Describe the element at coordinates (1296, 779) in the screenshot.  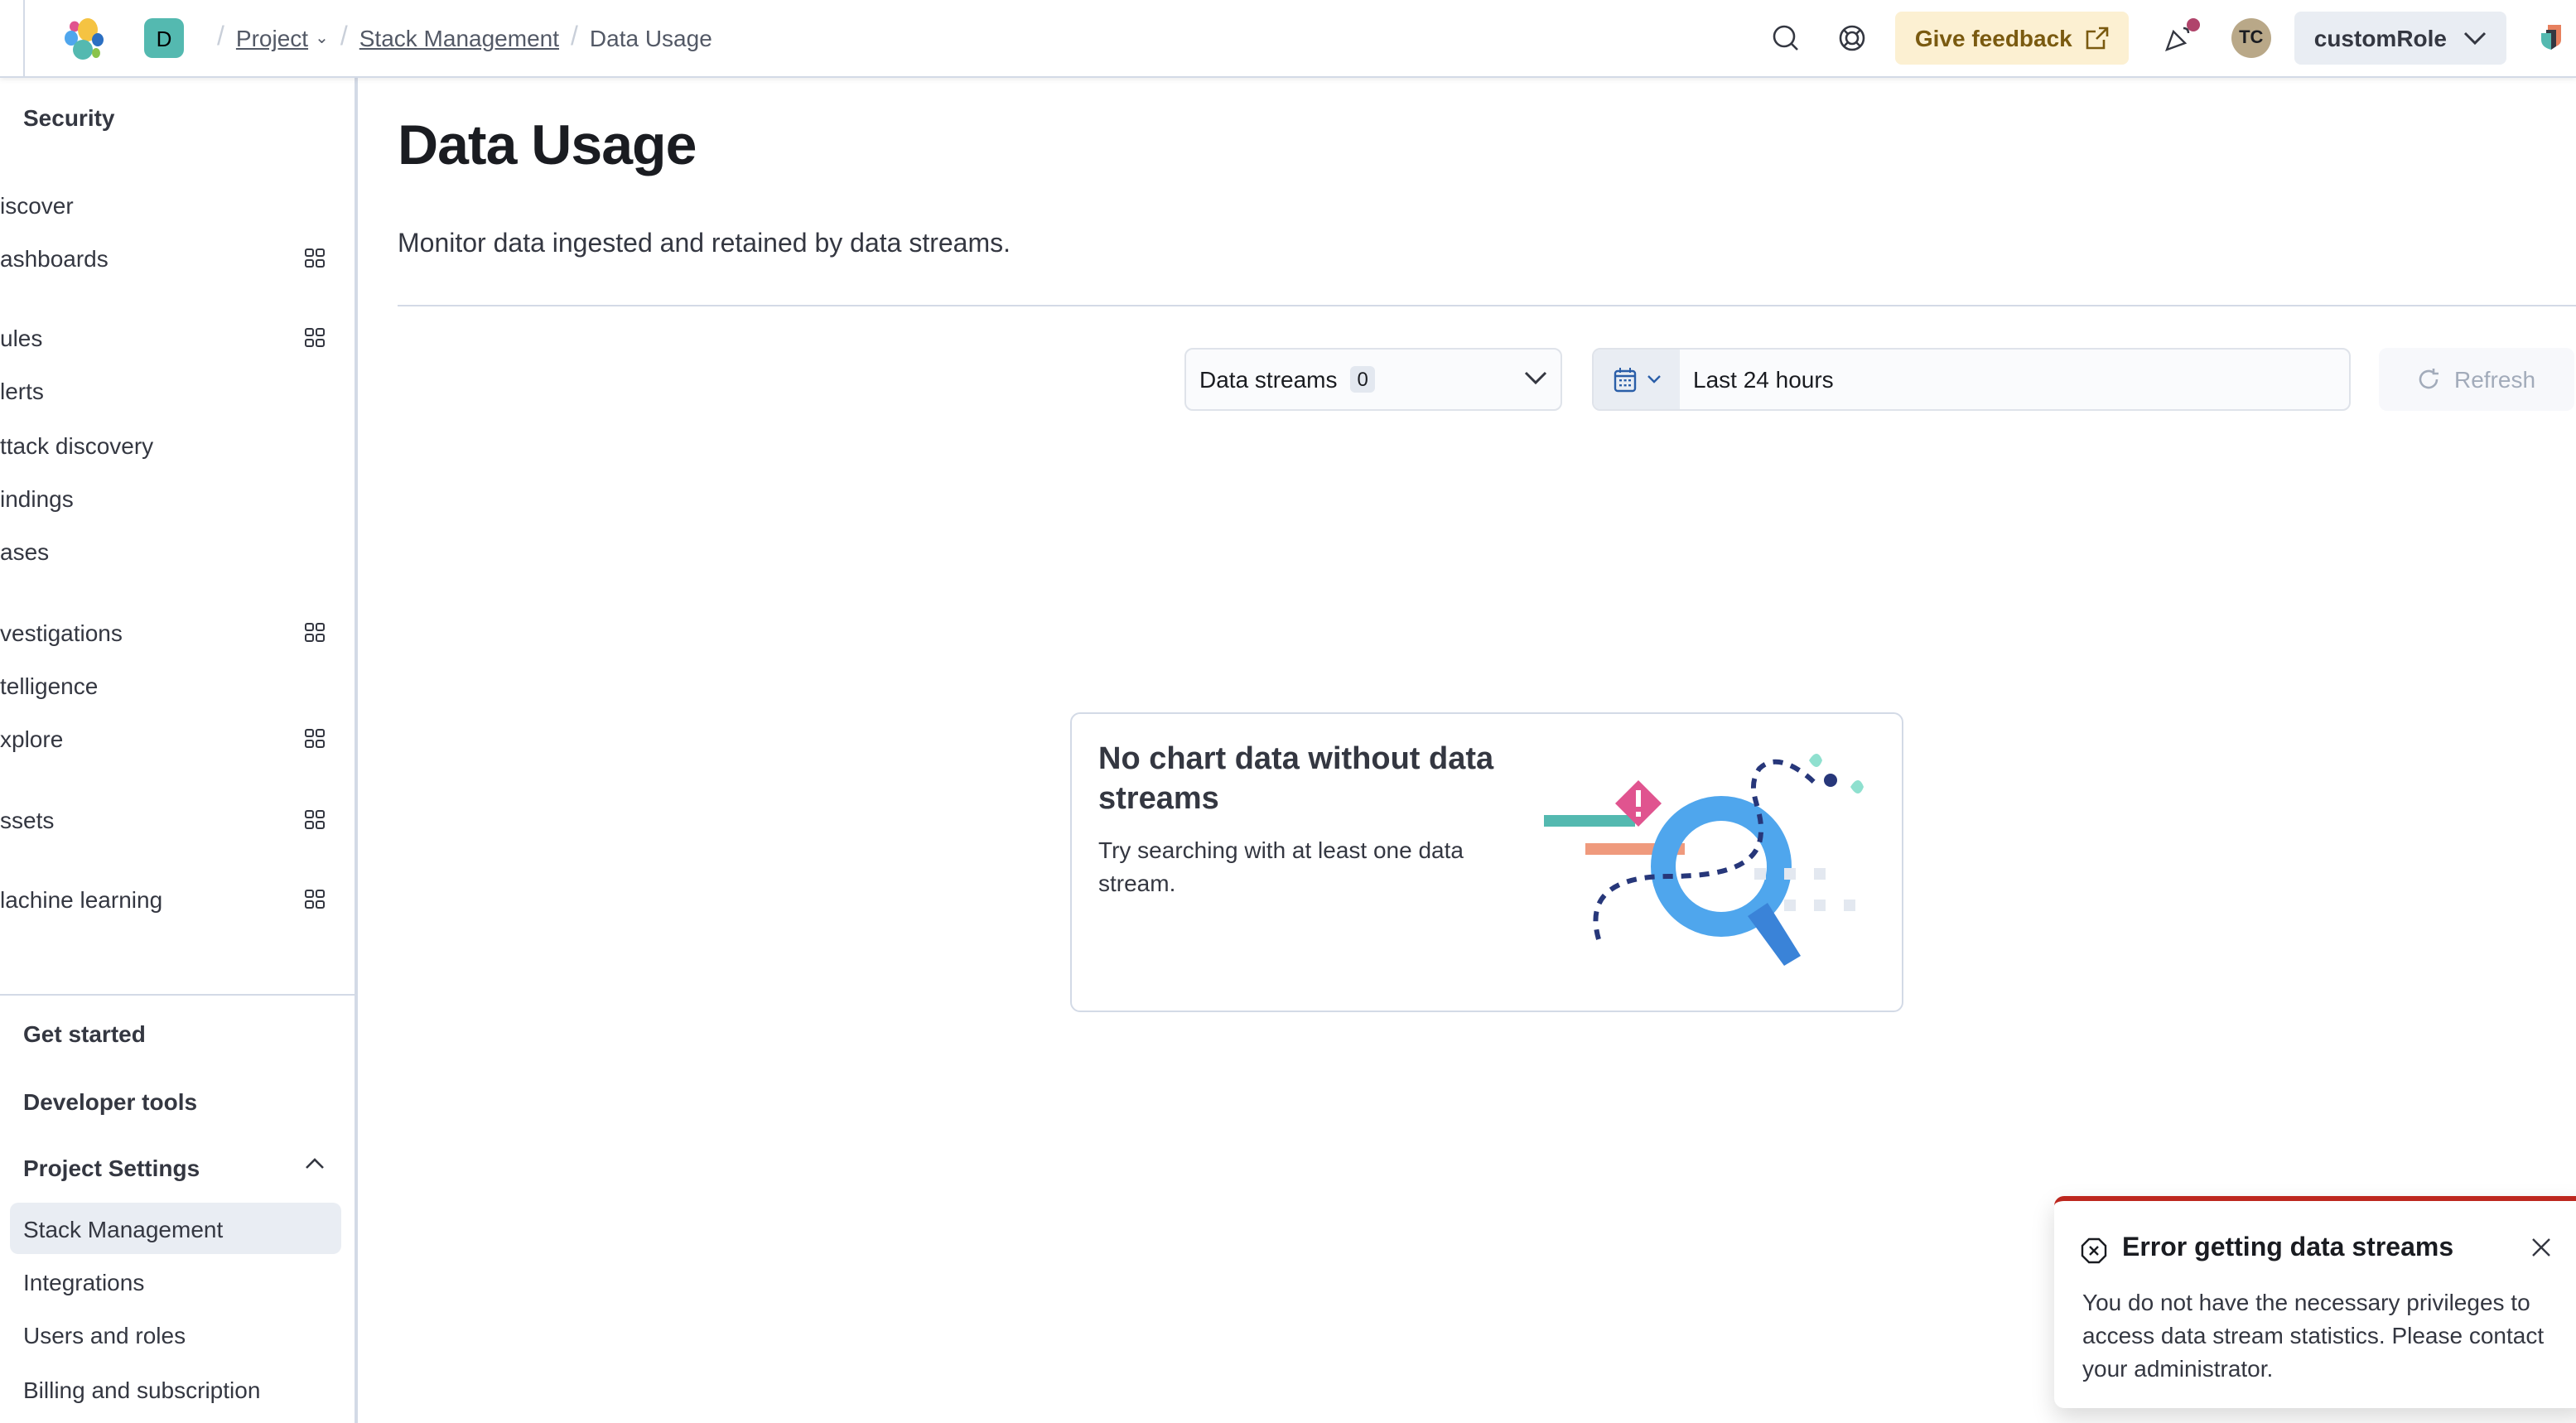
I see `empty-state-title: No chart data without data streams` at that location.